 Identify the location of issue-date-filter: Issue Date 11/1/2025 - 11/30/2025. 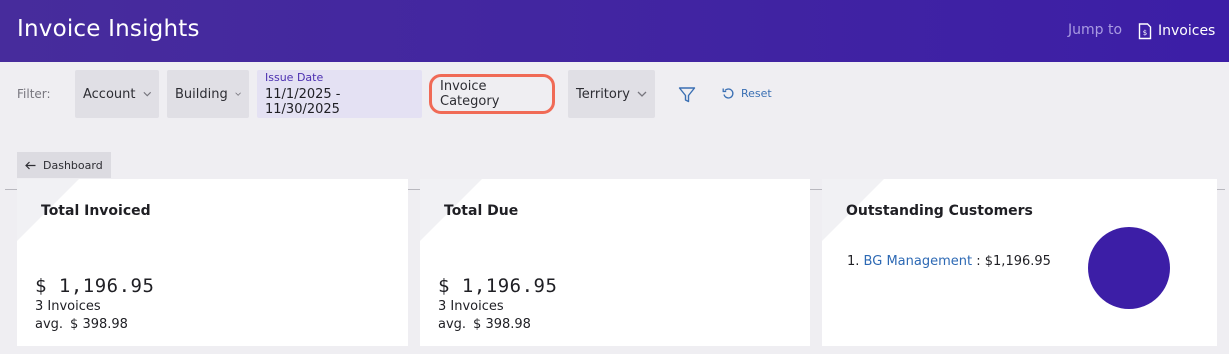
(339, 94).